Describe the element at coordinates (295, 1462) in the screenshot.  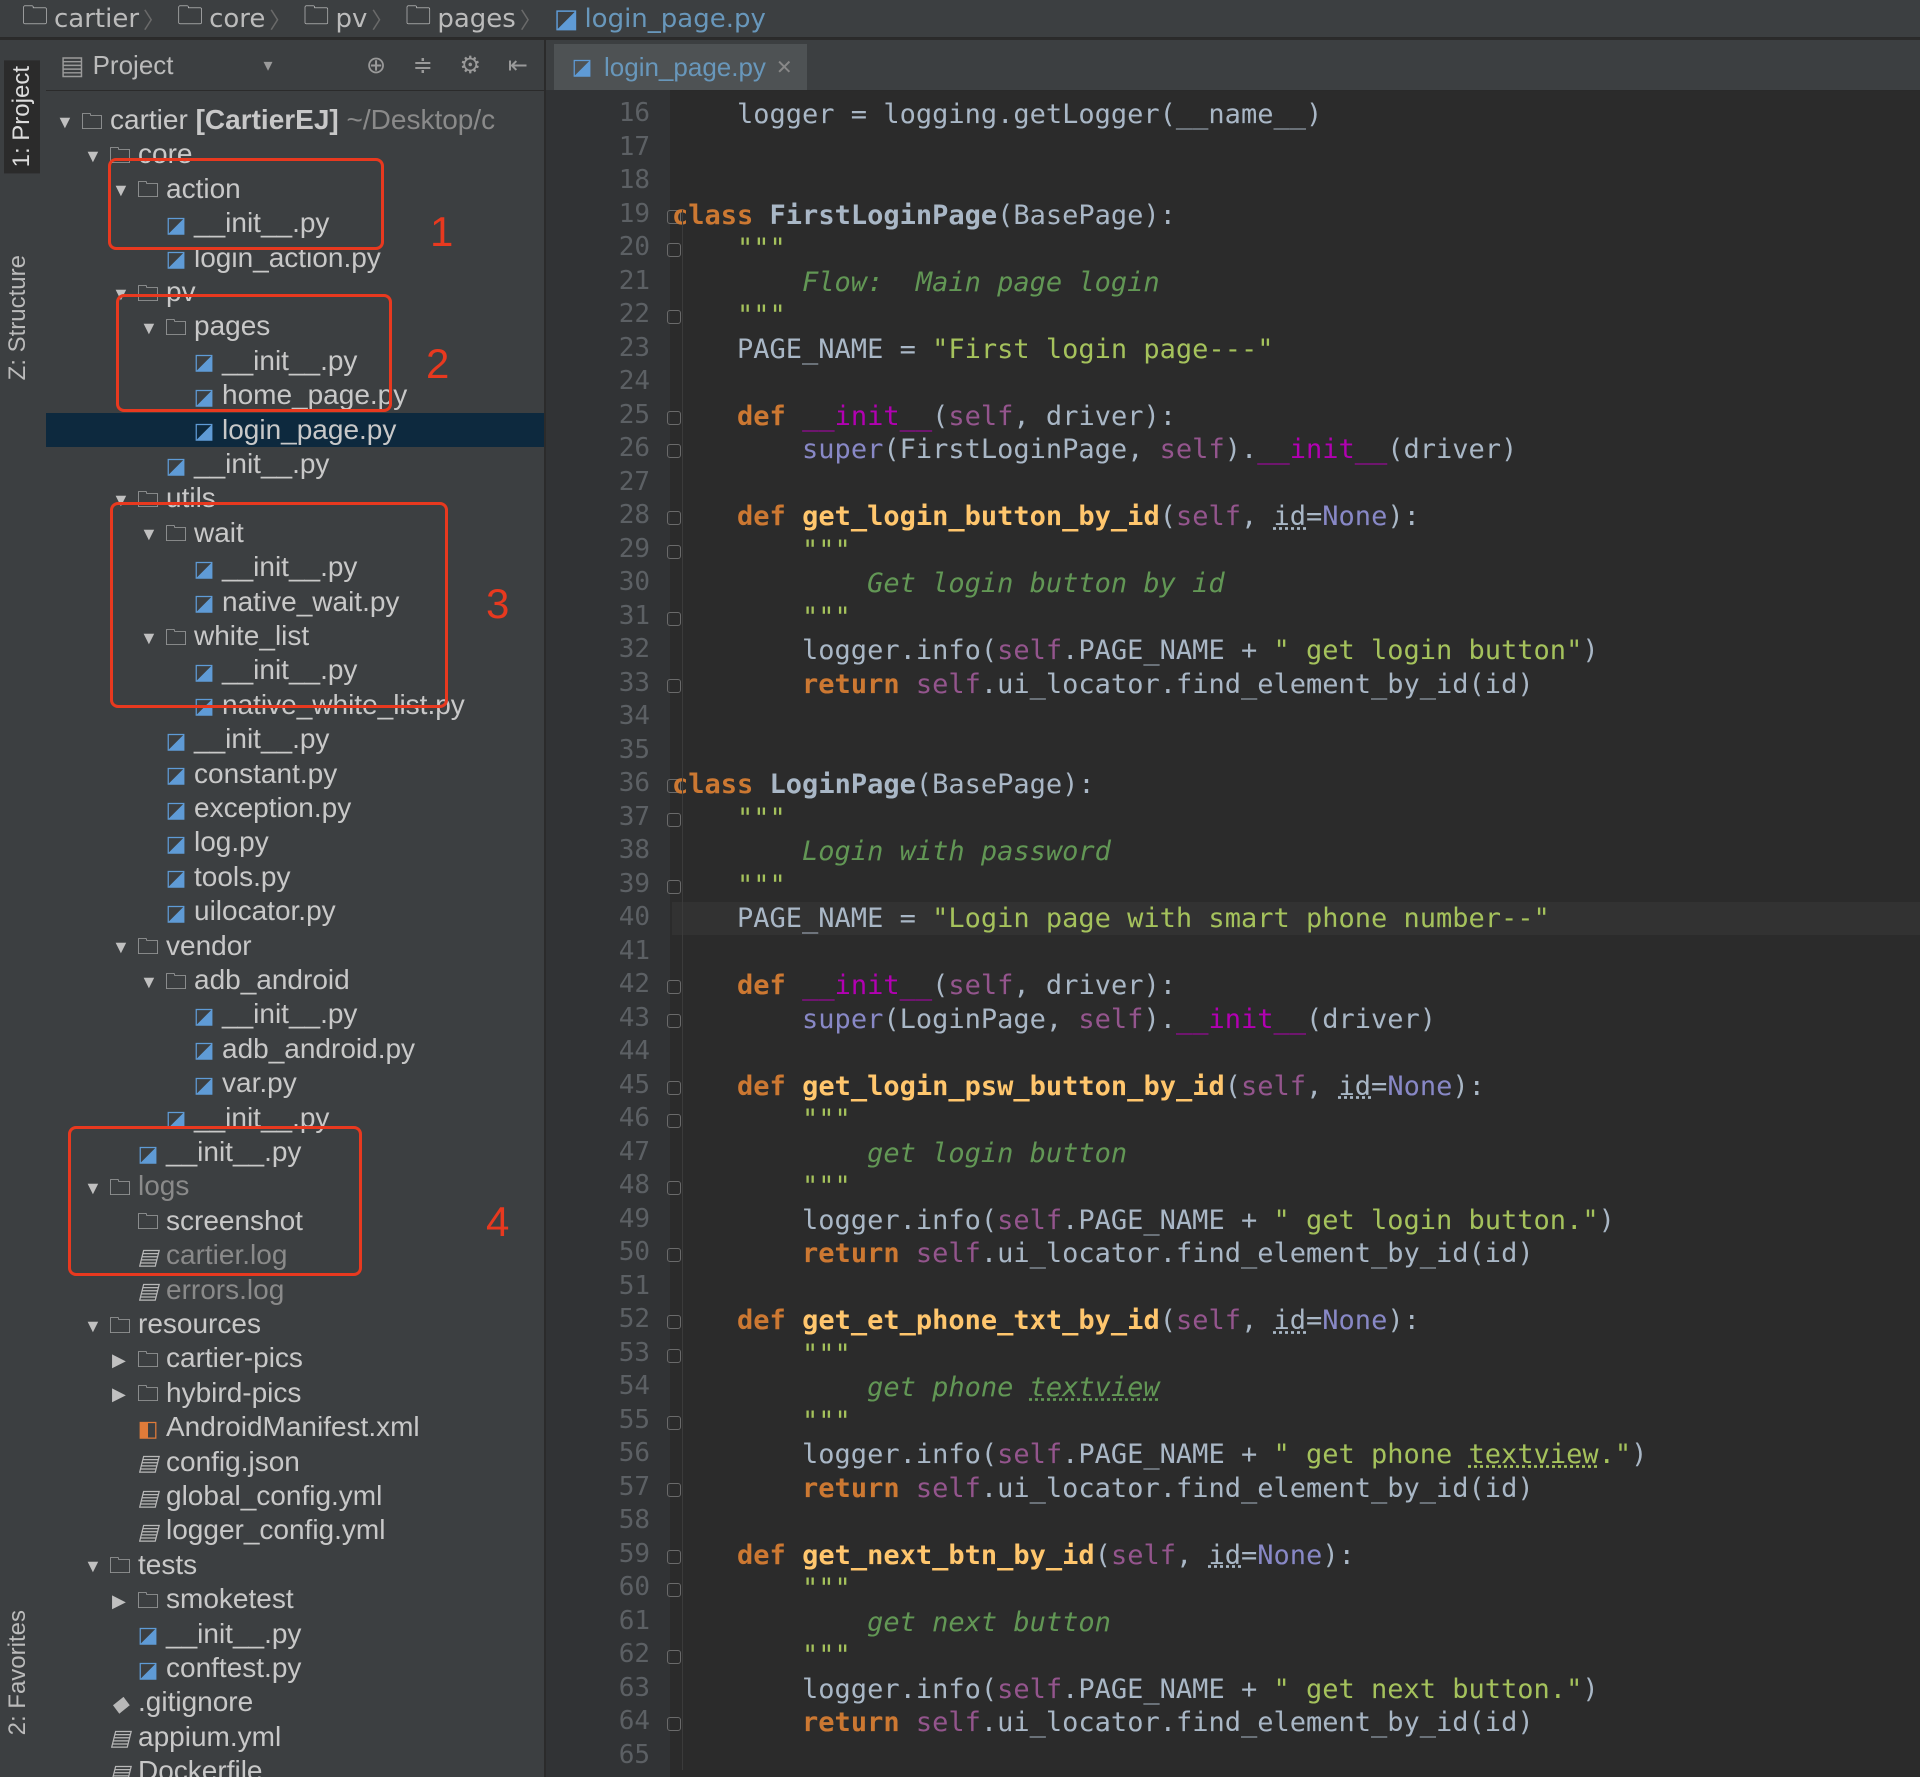
I see `tree-node: ▤ config.json` at that location.